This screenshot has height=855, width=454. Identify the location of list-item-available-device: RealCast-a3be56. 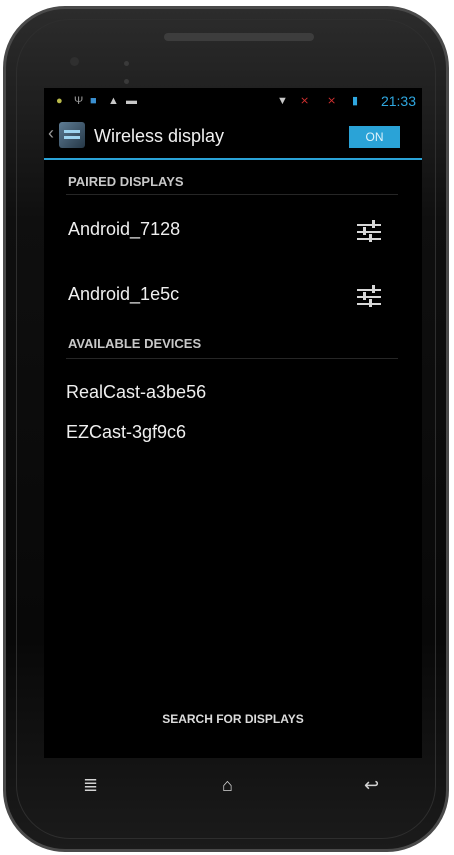
(136, 392).